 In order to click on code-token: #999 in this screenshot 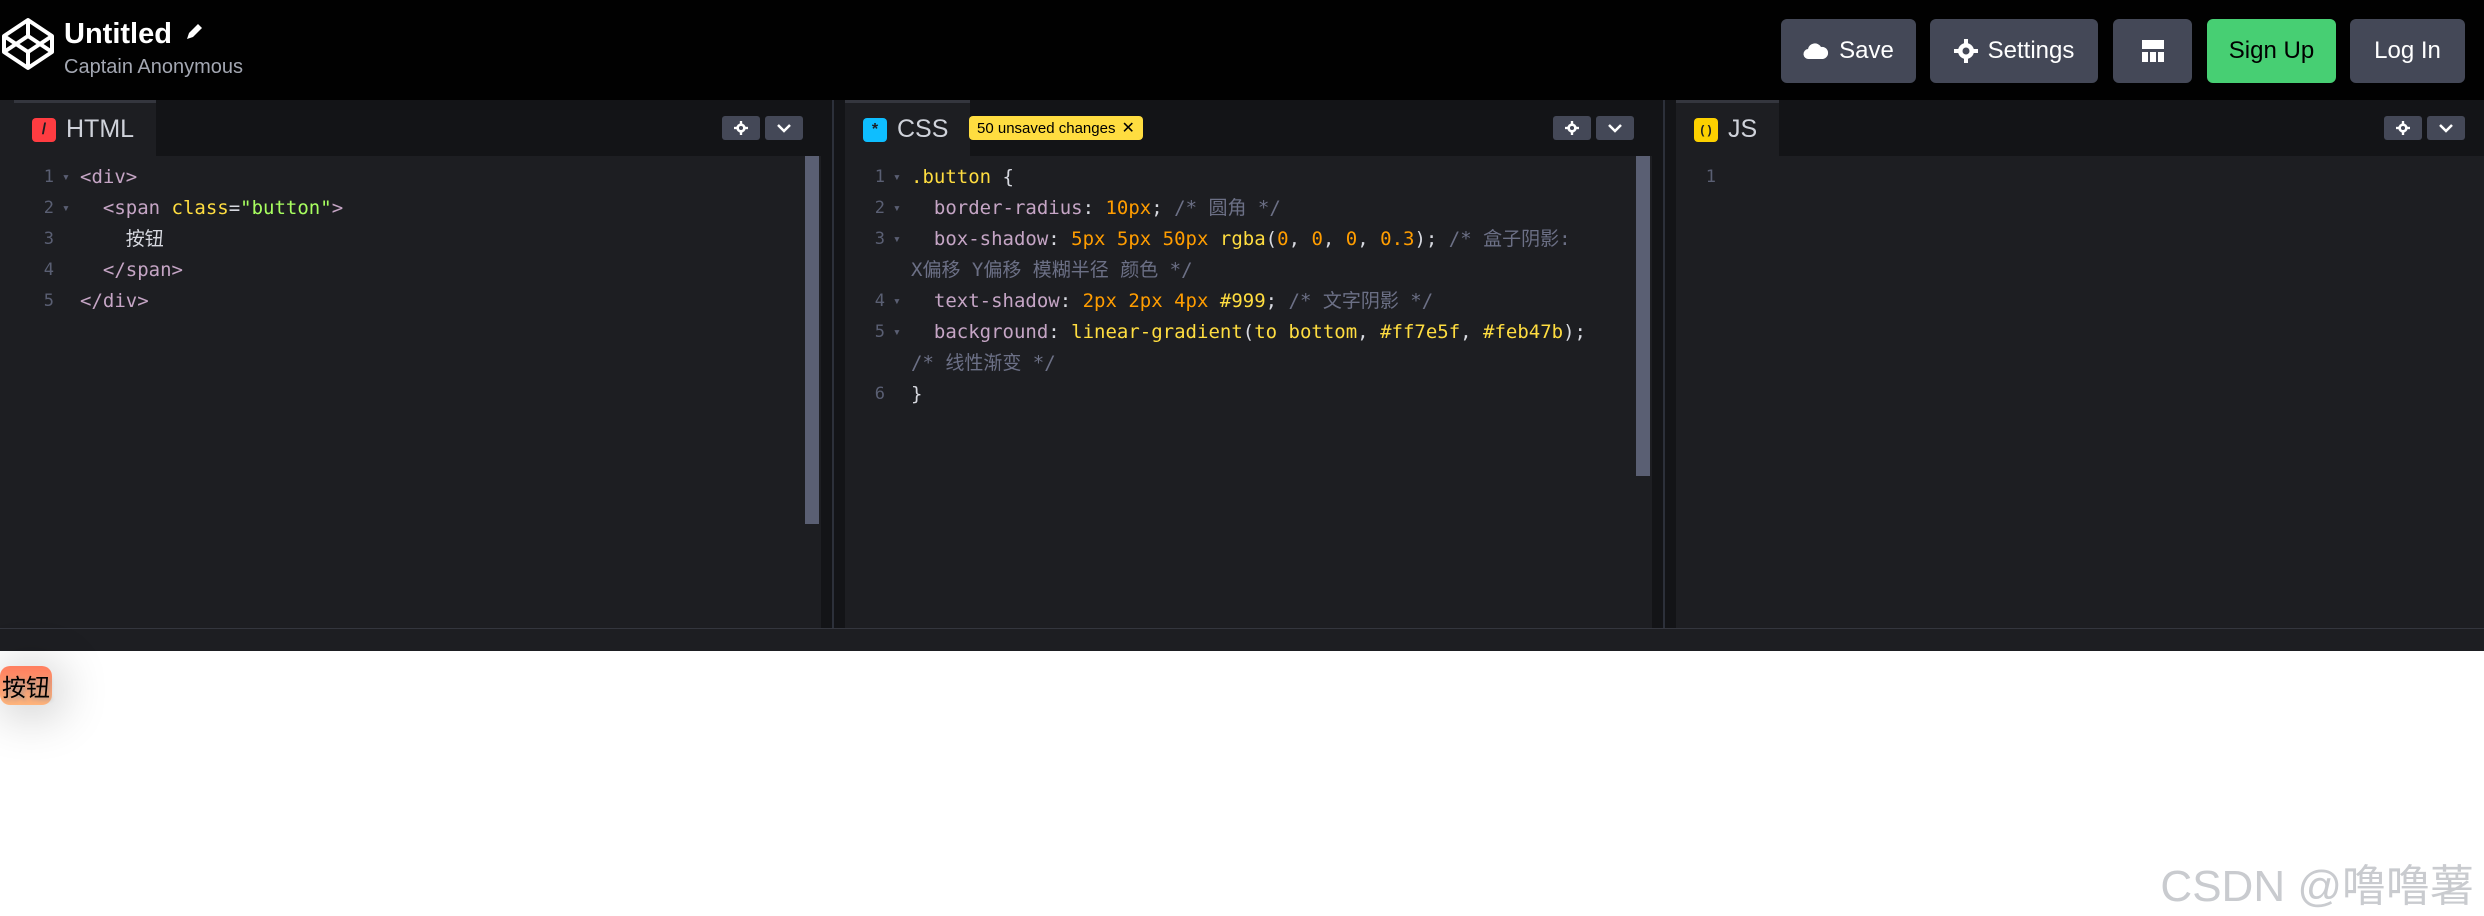, I will do `click(1242, 301)`.